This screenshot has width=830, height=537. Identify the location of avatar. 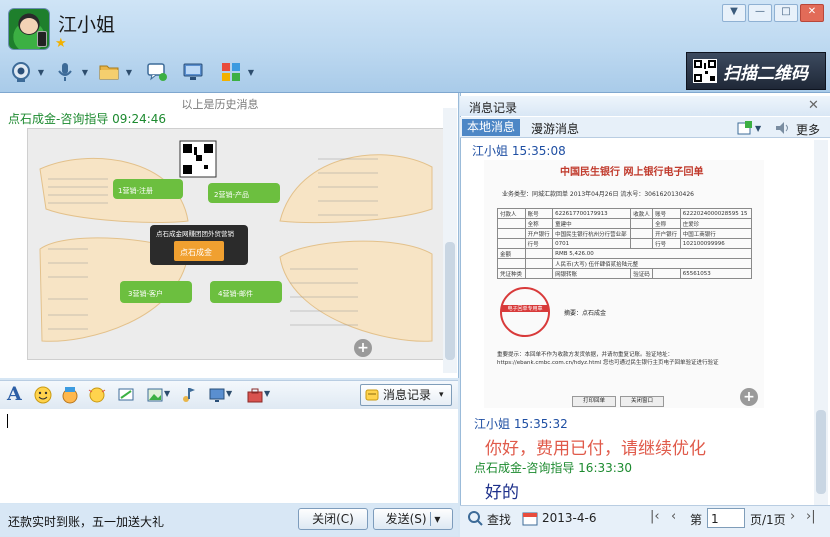
(29, 29).